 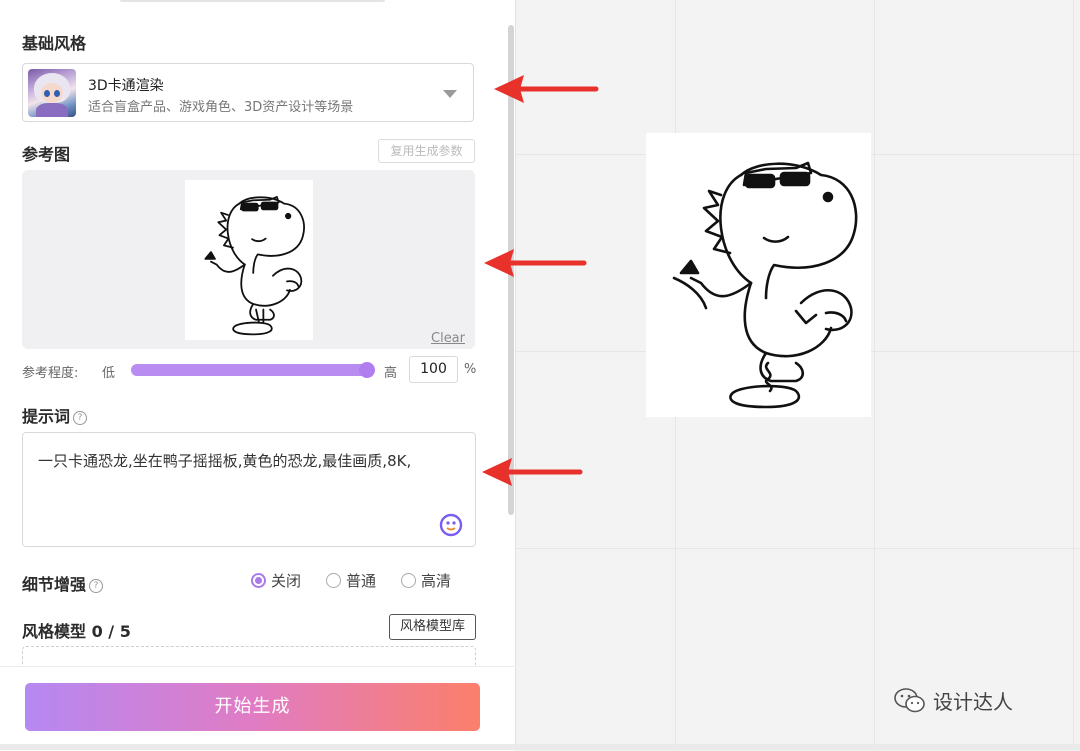 What do you see at coordinates (252, 707) in the screenshot?
I see `generate-button: 开始生成` at bounding box center [252, 707].